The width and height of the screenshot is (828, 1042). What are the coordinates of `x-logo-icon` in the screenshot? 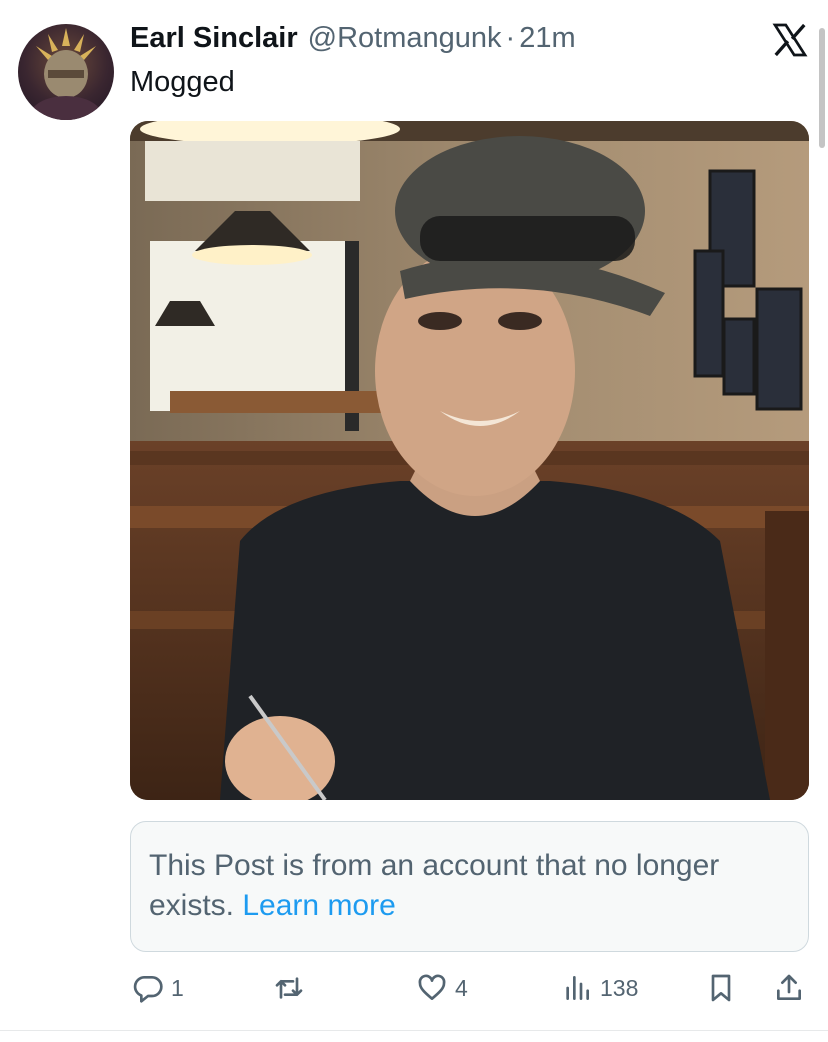 It's located at (790, 40).